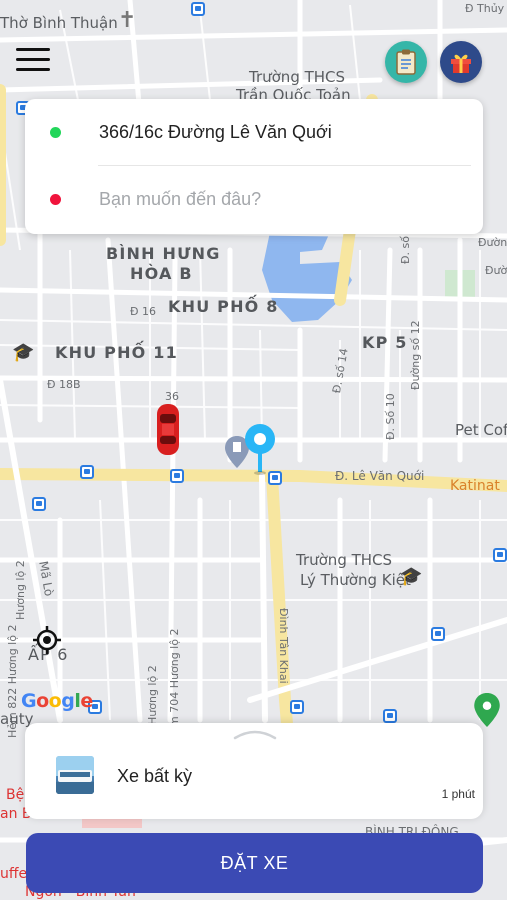 The height and width of the screenshot is (900, 507). I want to click on church-icon: ✝, so click(127, 20).